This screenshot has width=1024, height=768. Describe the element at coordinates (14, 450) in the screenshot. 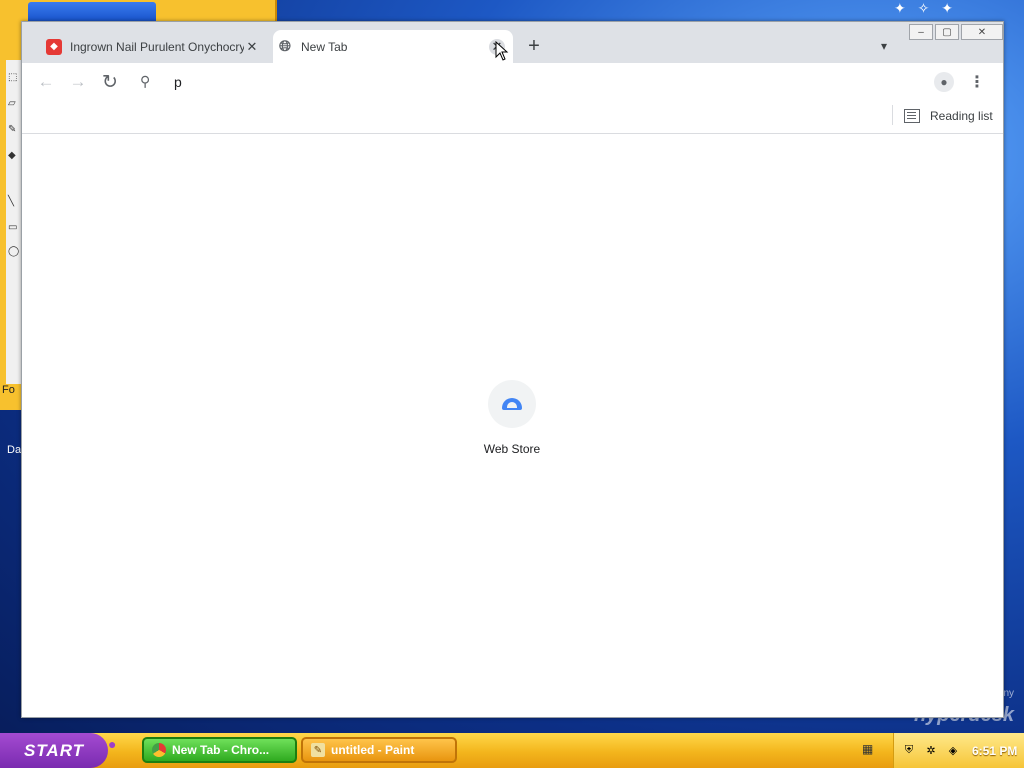

I see `desktop-icon-label: Da` at that location.